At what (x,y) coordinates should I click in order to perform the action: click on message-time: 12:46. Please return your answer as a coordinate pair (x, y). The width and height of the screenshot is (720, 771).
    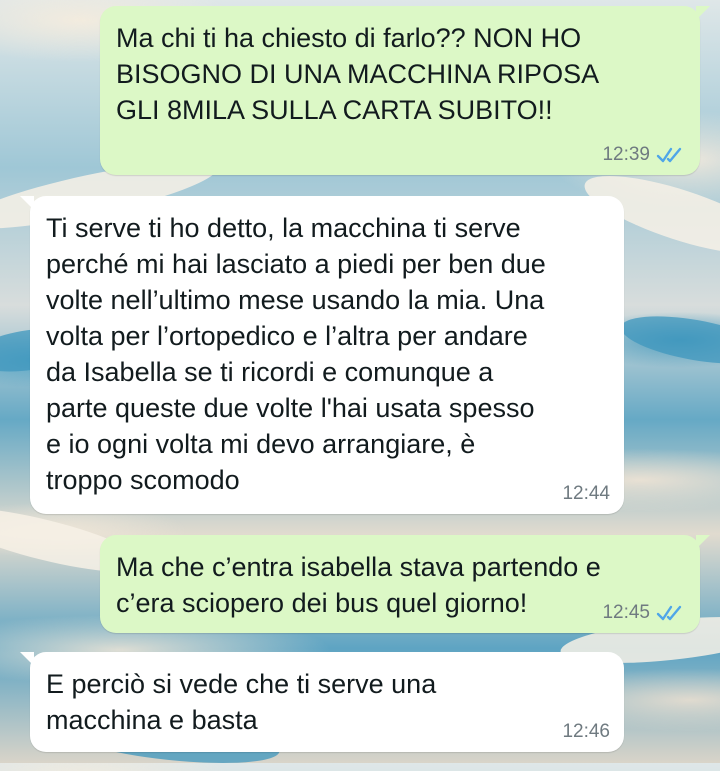
    Looking at the image, I should click on (586, 731).